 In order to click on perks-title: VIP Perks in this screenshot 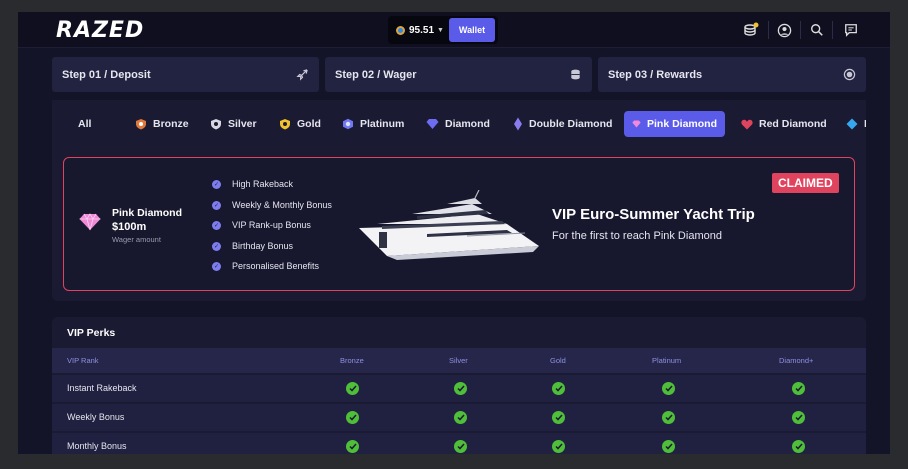, I will do `click(91, 333)`.